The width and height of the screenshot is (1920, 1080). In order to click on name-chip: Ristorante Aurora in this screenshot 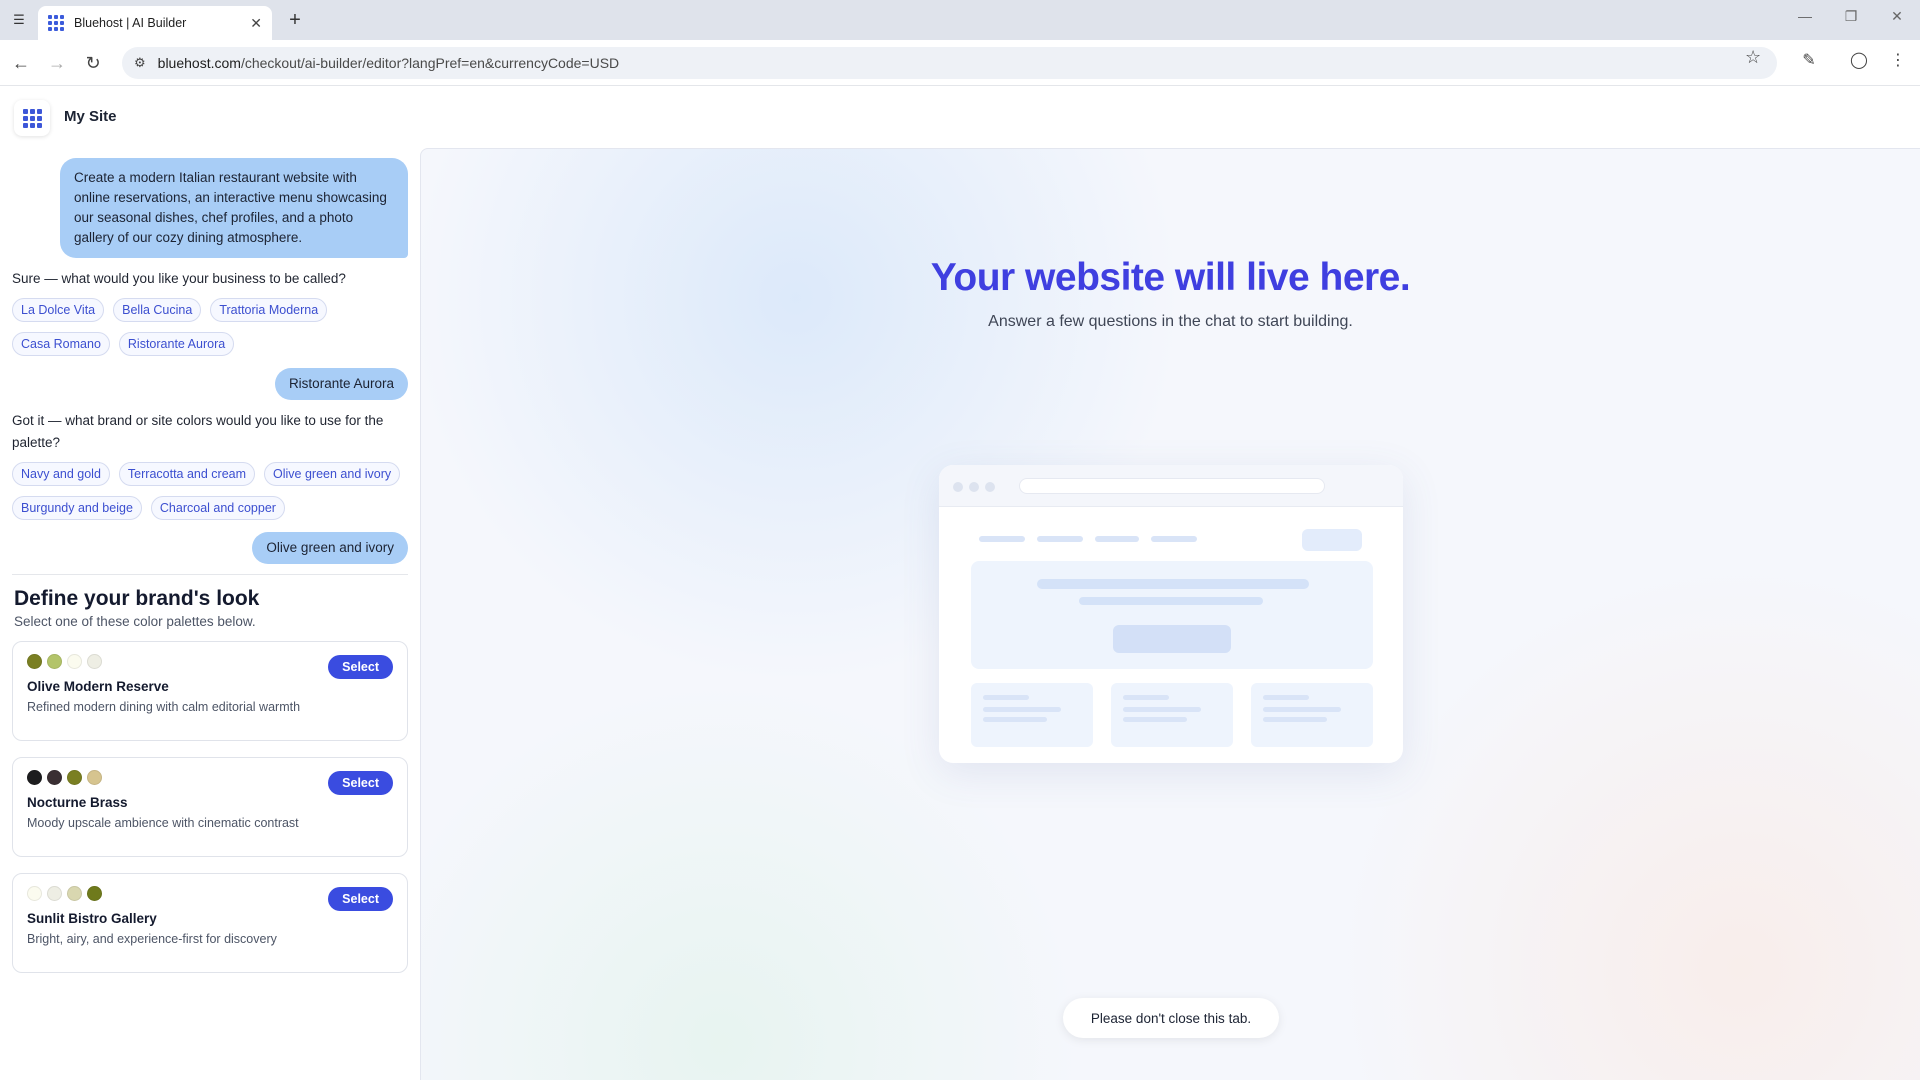, I will do `click(176, 344)`.